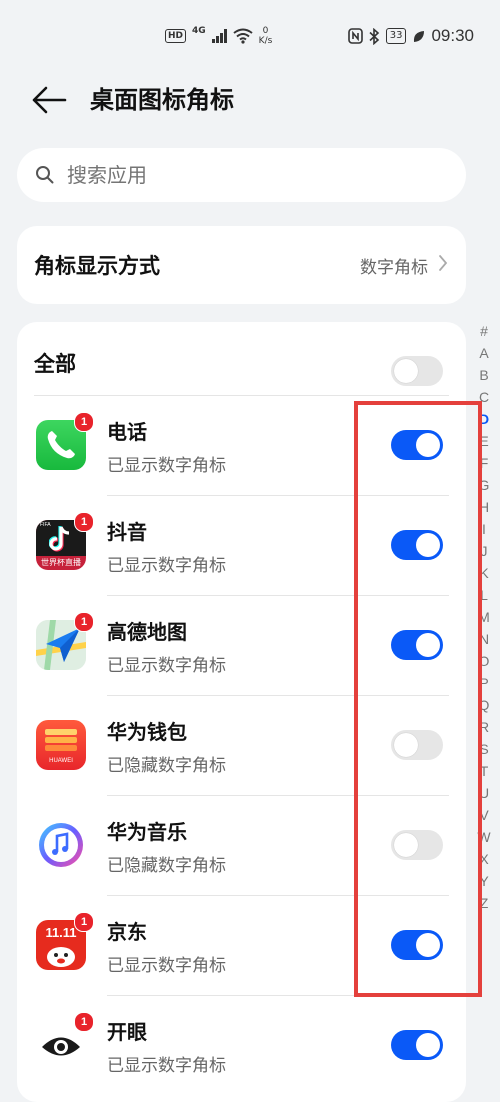  Describe the element at coordinates (162, 100) in the screenshot. I see `page-title: 桌面图标角标` at that location.